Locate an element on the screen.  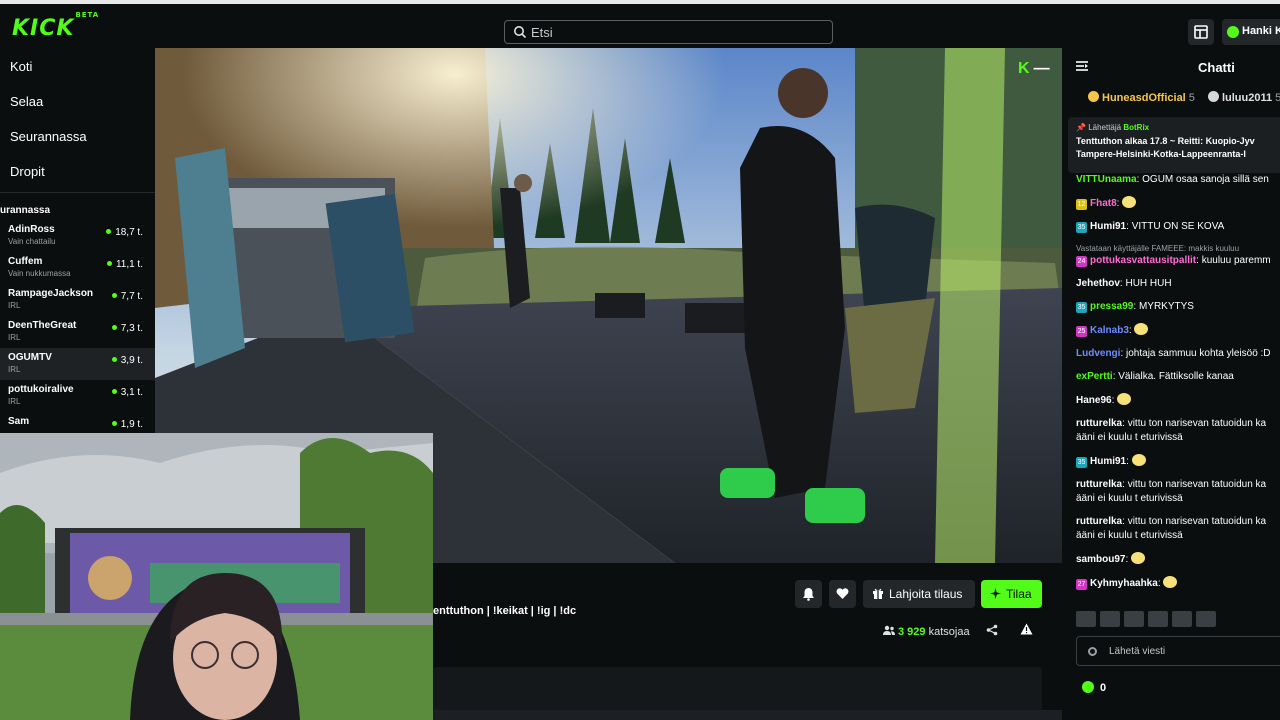
collapse-chat-icon is located at coordinates (1082, 66).